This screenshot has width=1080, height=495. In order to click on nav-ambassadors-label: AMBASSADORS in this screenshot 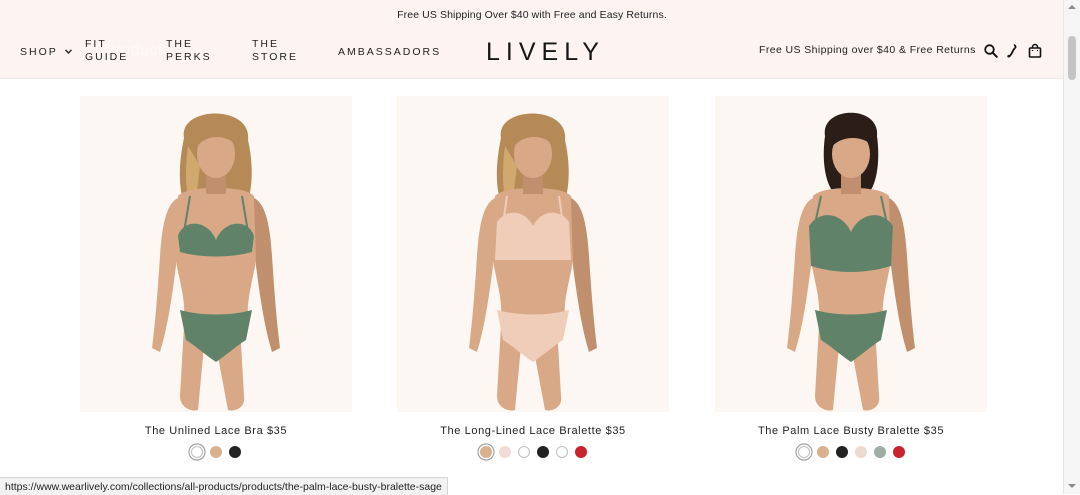, I will do `click(390, 52)`.